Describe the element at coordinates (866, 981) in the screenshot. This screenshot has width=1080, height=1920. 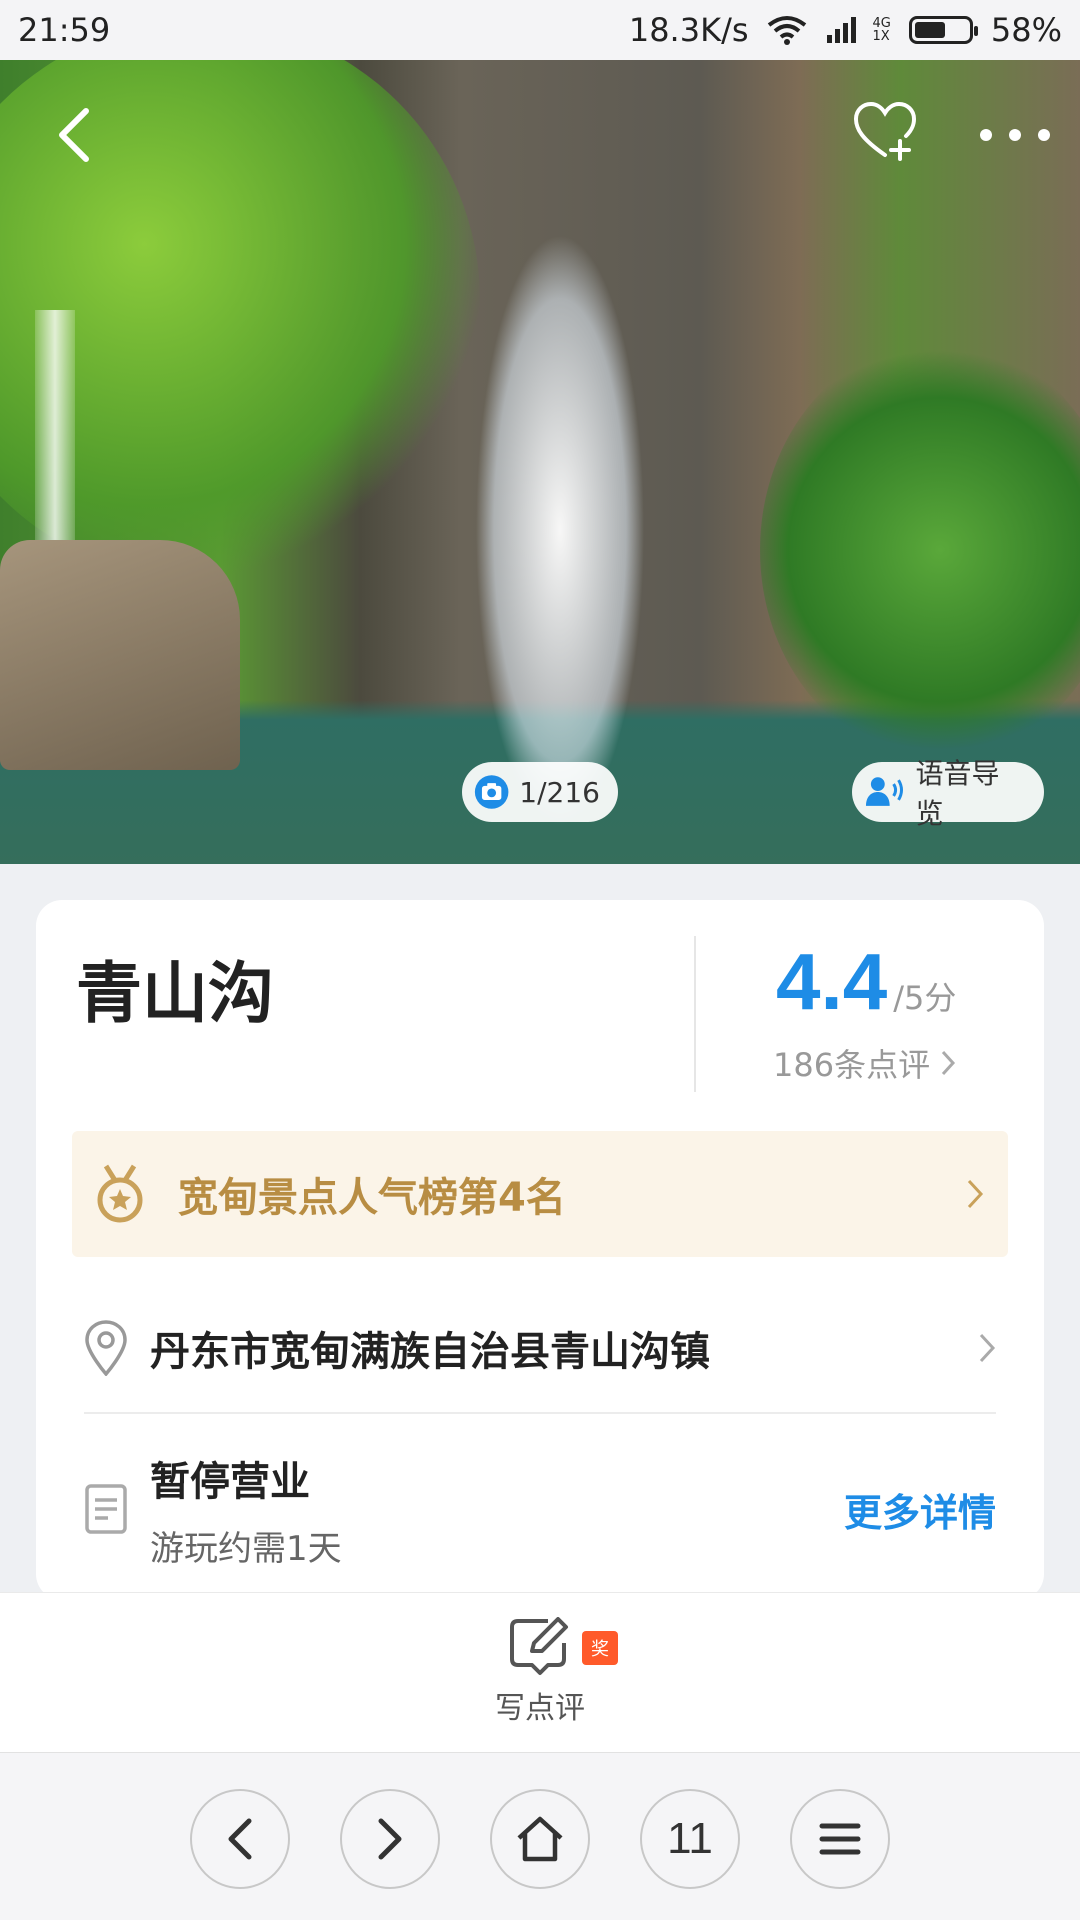
I see `rating-score: 4.4 /5分` at that location.